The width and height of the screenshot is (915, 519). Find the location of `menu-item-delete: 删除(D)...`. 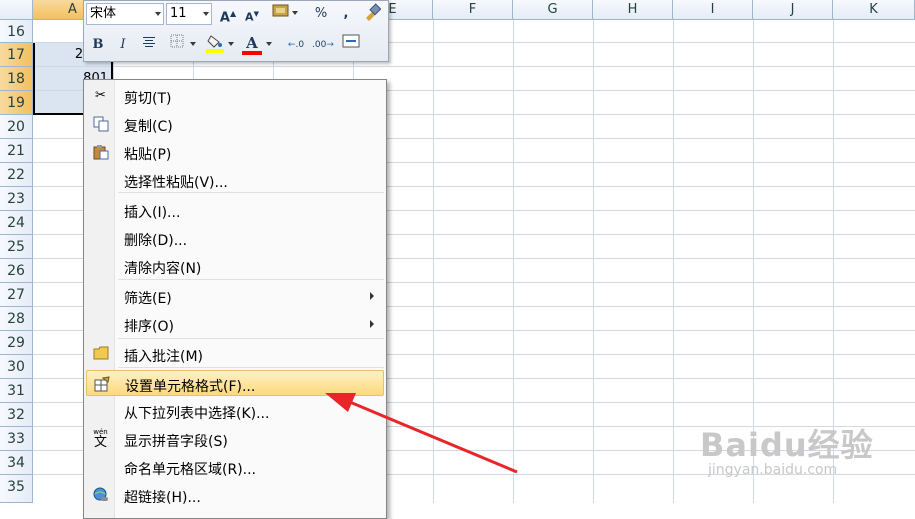

menu-item-delete: 删除(D)... is located at coordinates (235, 238).